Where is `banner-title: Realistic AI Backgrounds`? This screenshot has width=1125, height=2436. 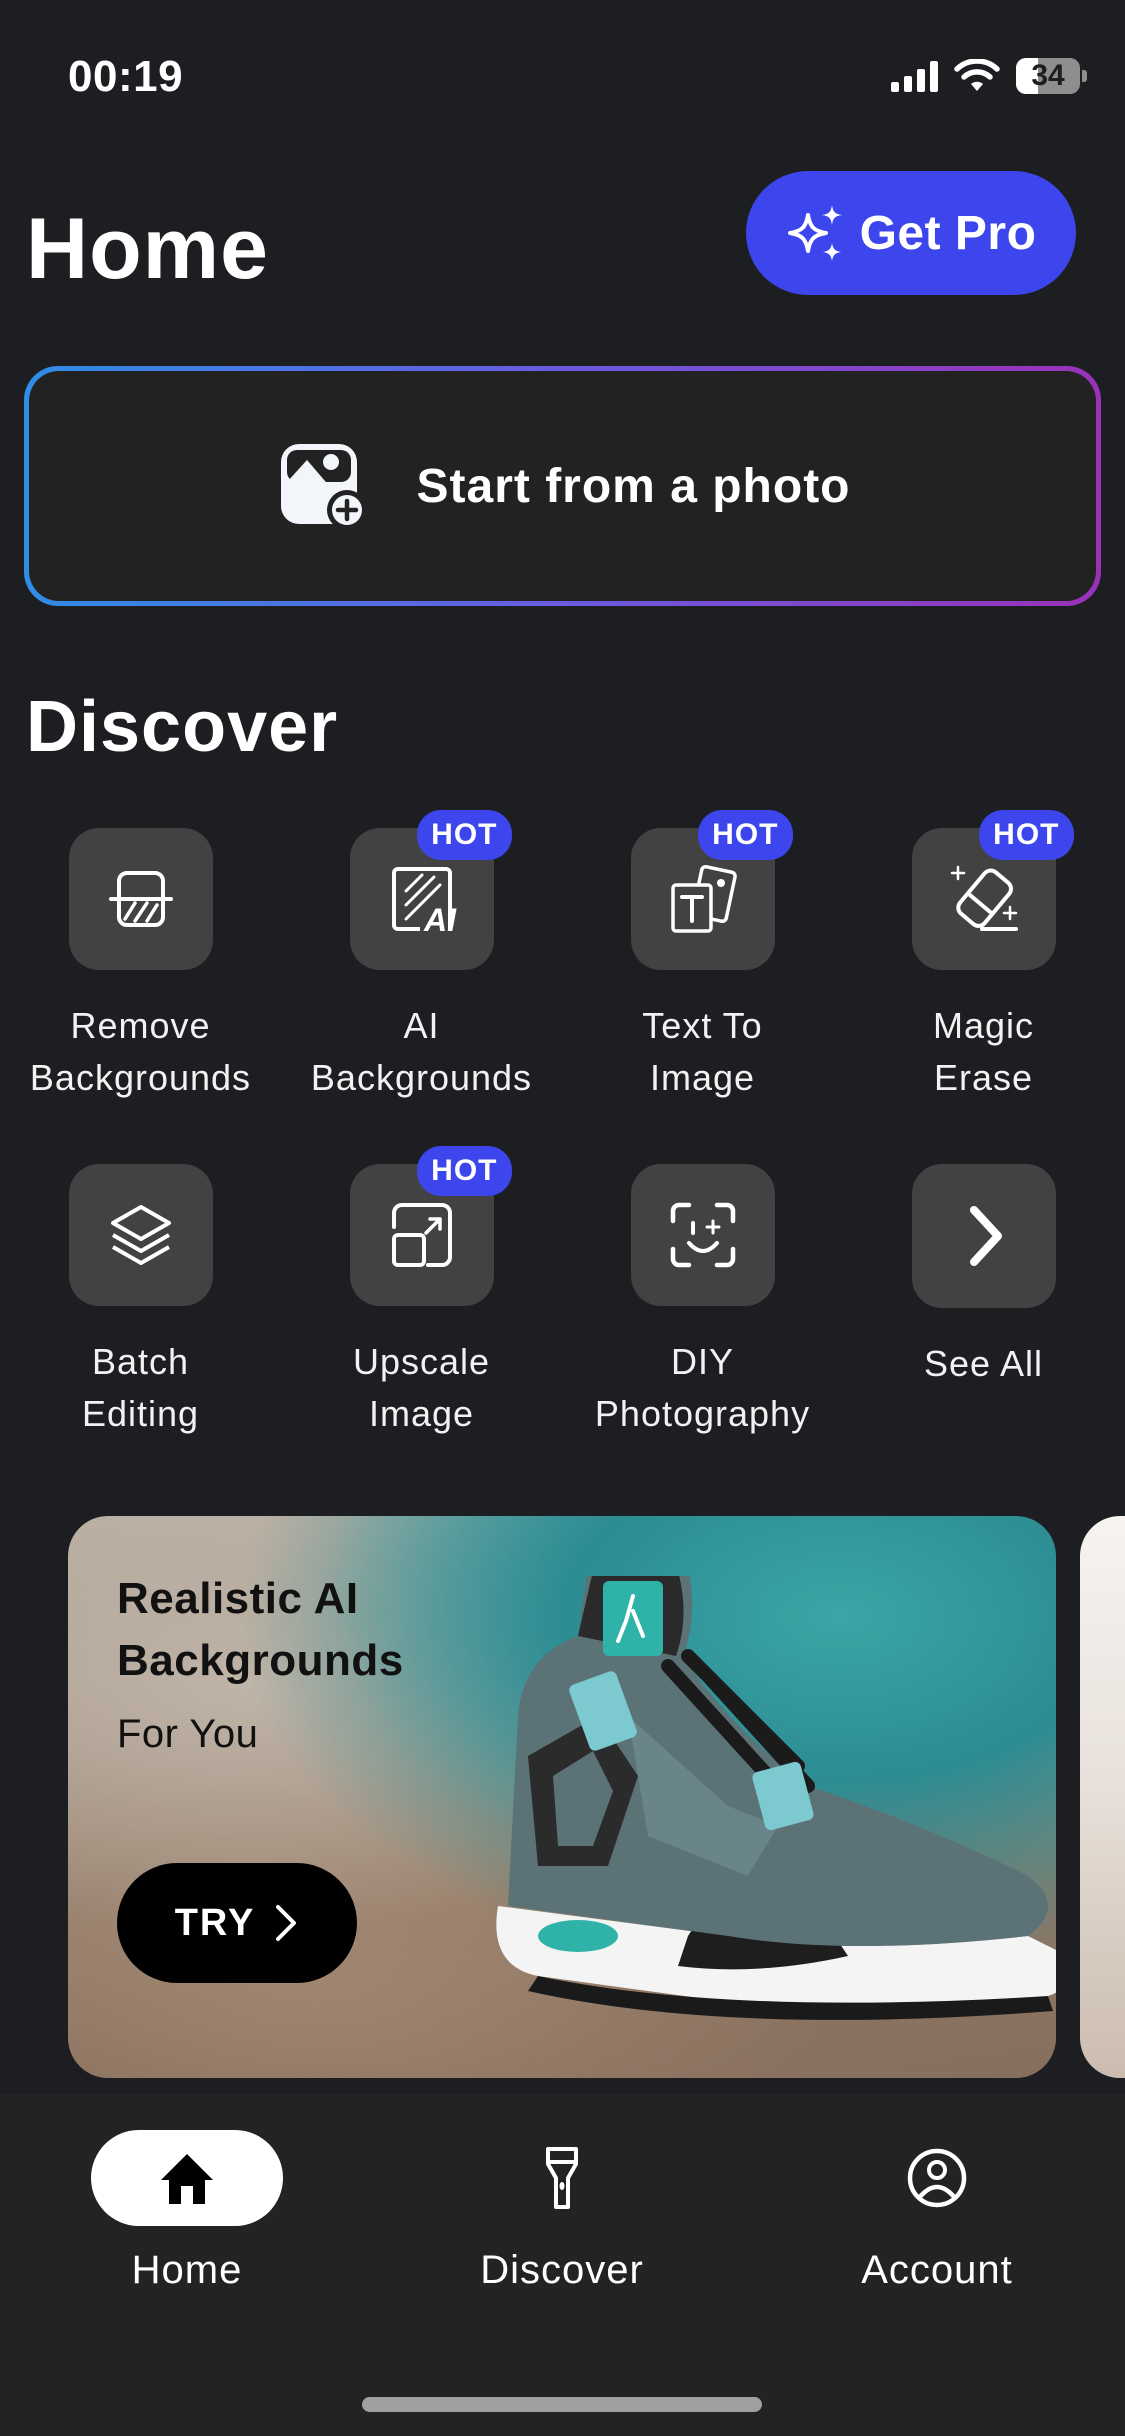 banner-title: Realistic AI Backgrounds is located at coordinates (260, 1629).